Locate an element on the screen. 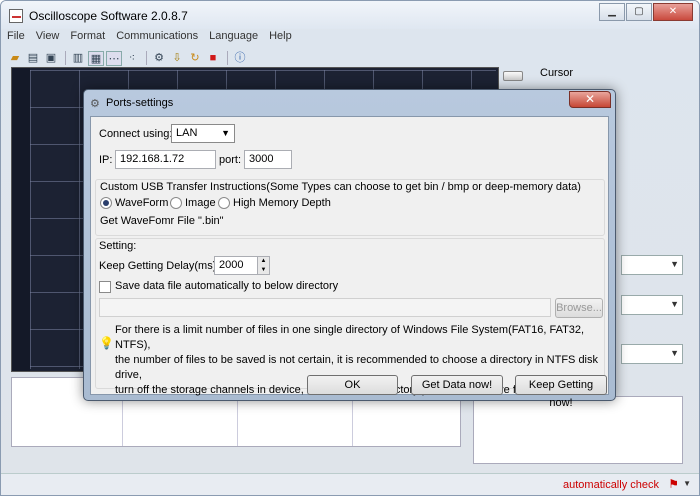 The image size is (700, 496). ip-value: 192.168.1.72 is located at coordinates (152, 159).